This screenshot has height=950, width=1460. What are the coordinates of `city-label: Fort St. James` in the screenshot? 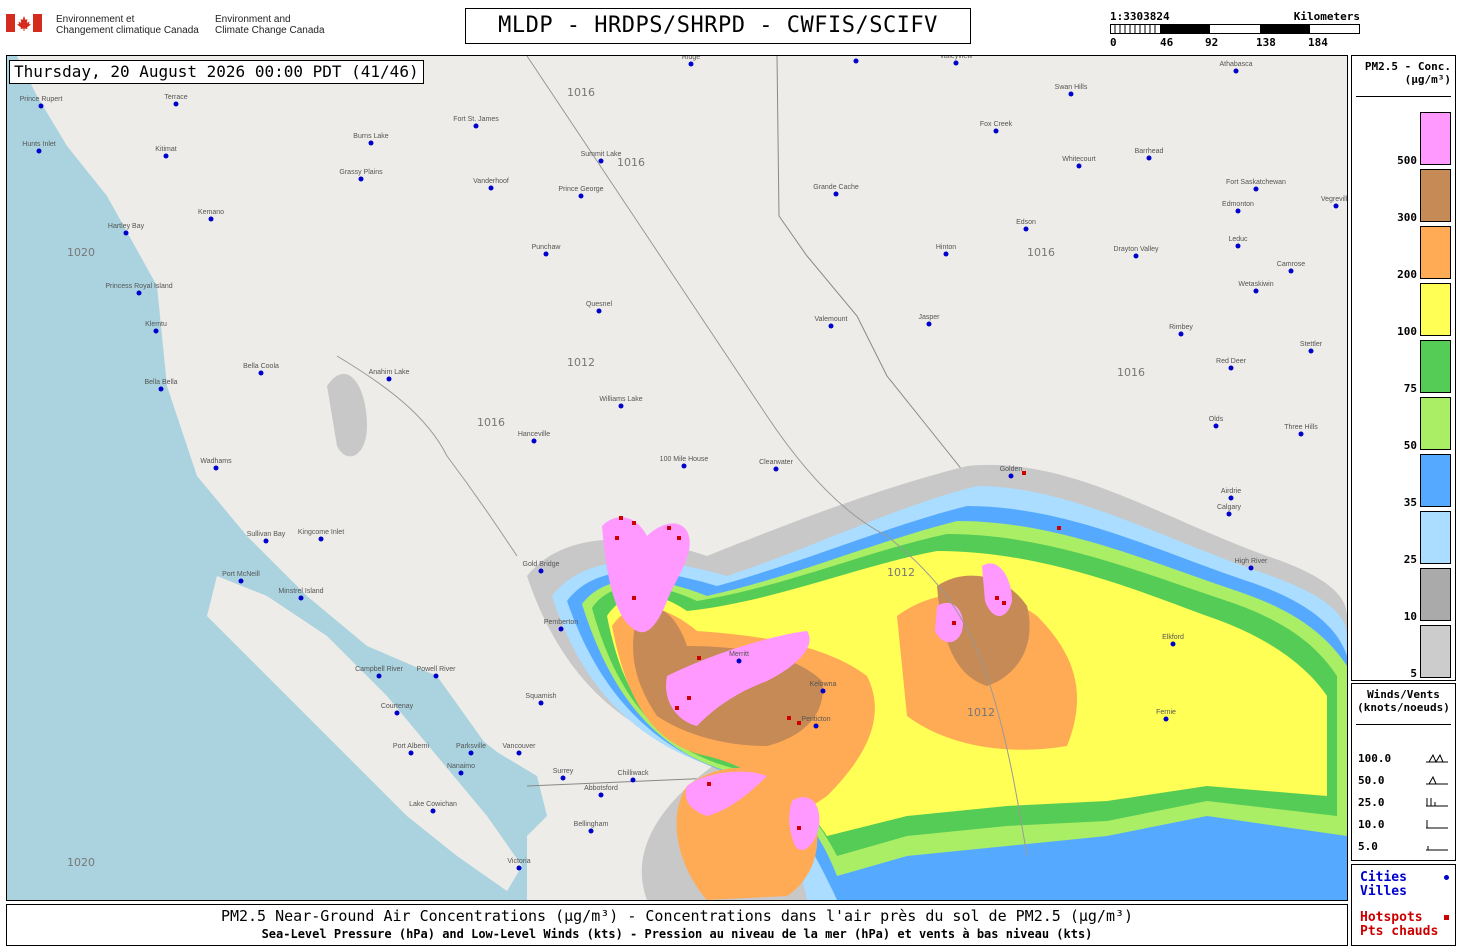 It's located at (476, 119).